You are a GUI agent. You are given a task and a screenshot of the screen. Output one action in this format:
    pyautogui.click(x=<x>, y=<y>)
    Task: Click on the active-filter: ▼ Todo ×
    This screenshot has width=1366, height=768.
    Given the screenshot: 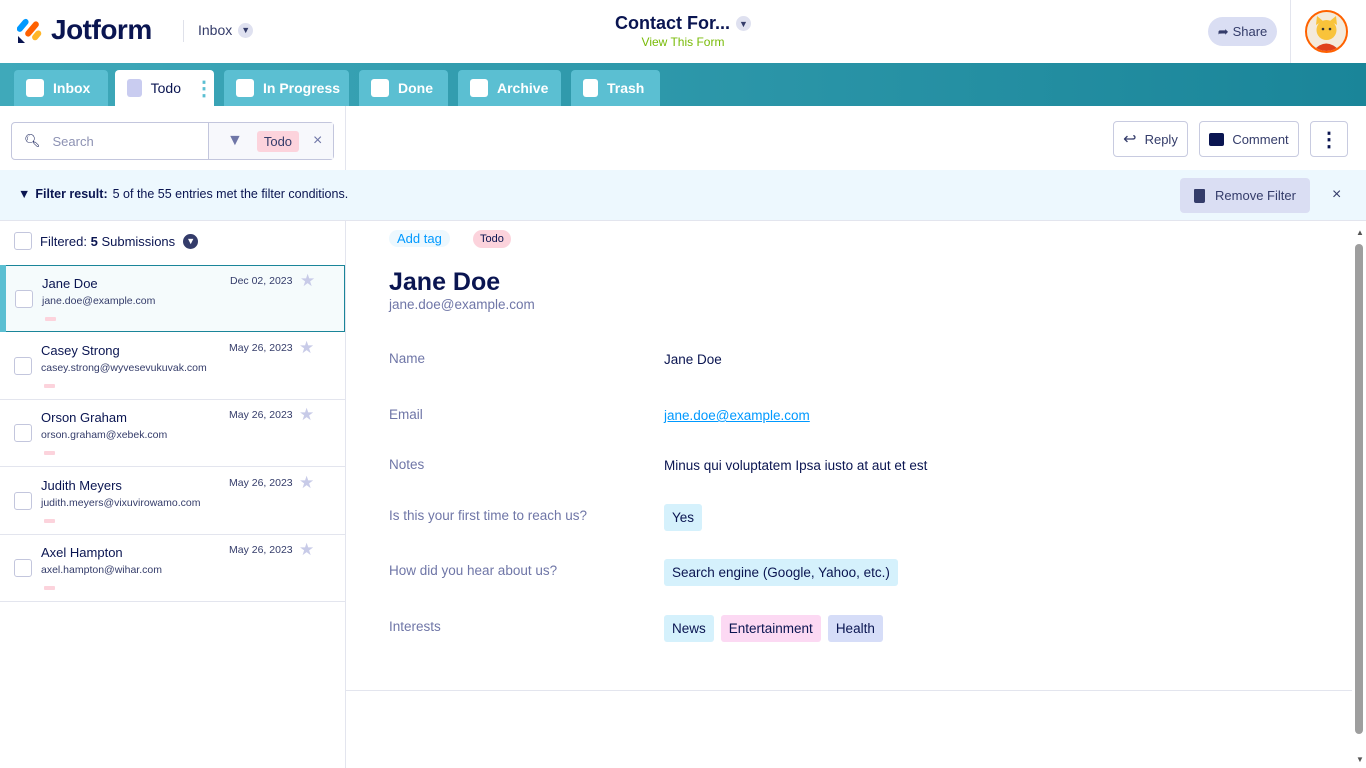 What is the action you would take?
    pyautogui.click(x=271, y=141)
    